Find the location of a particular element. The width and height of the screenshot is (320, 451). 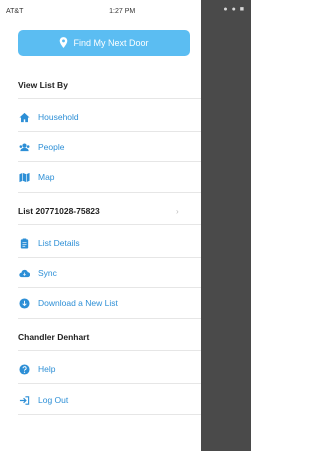

carrier-label: AT&T is located at coordinates (15, 11).